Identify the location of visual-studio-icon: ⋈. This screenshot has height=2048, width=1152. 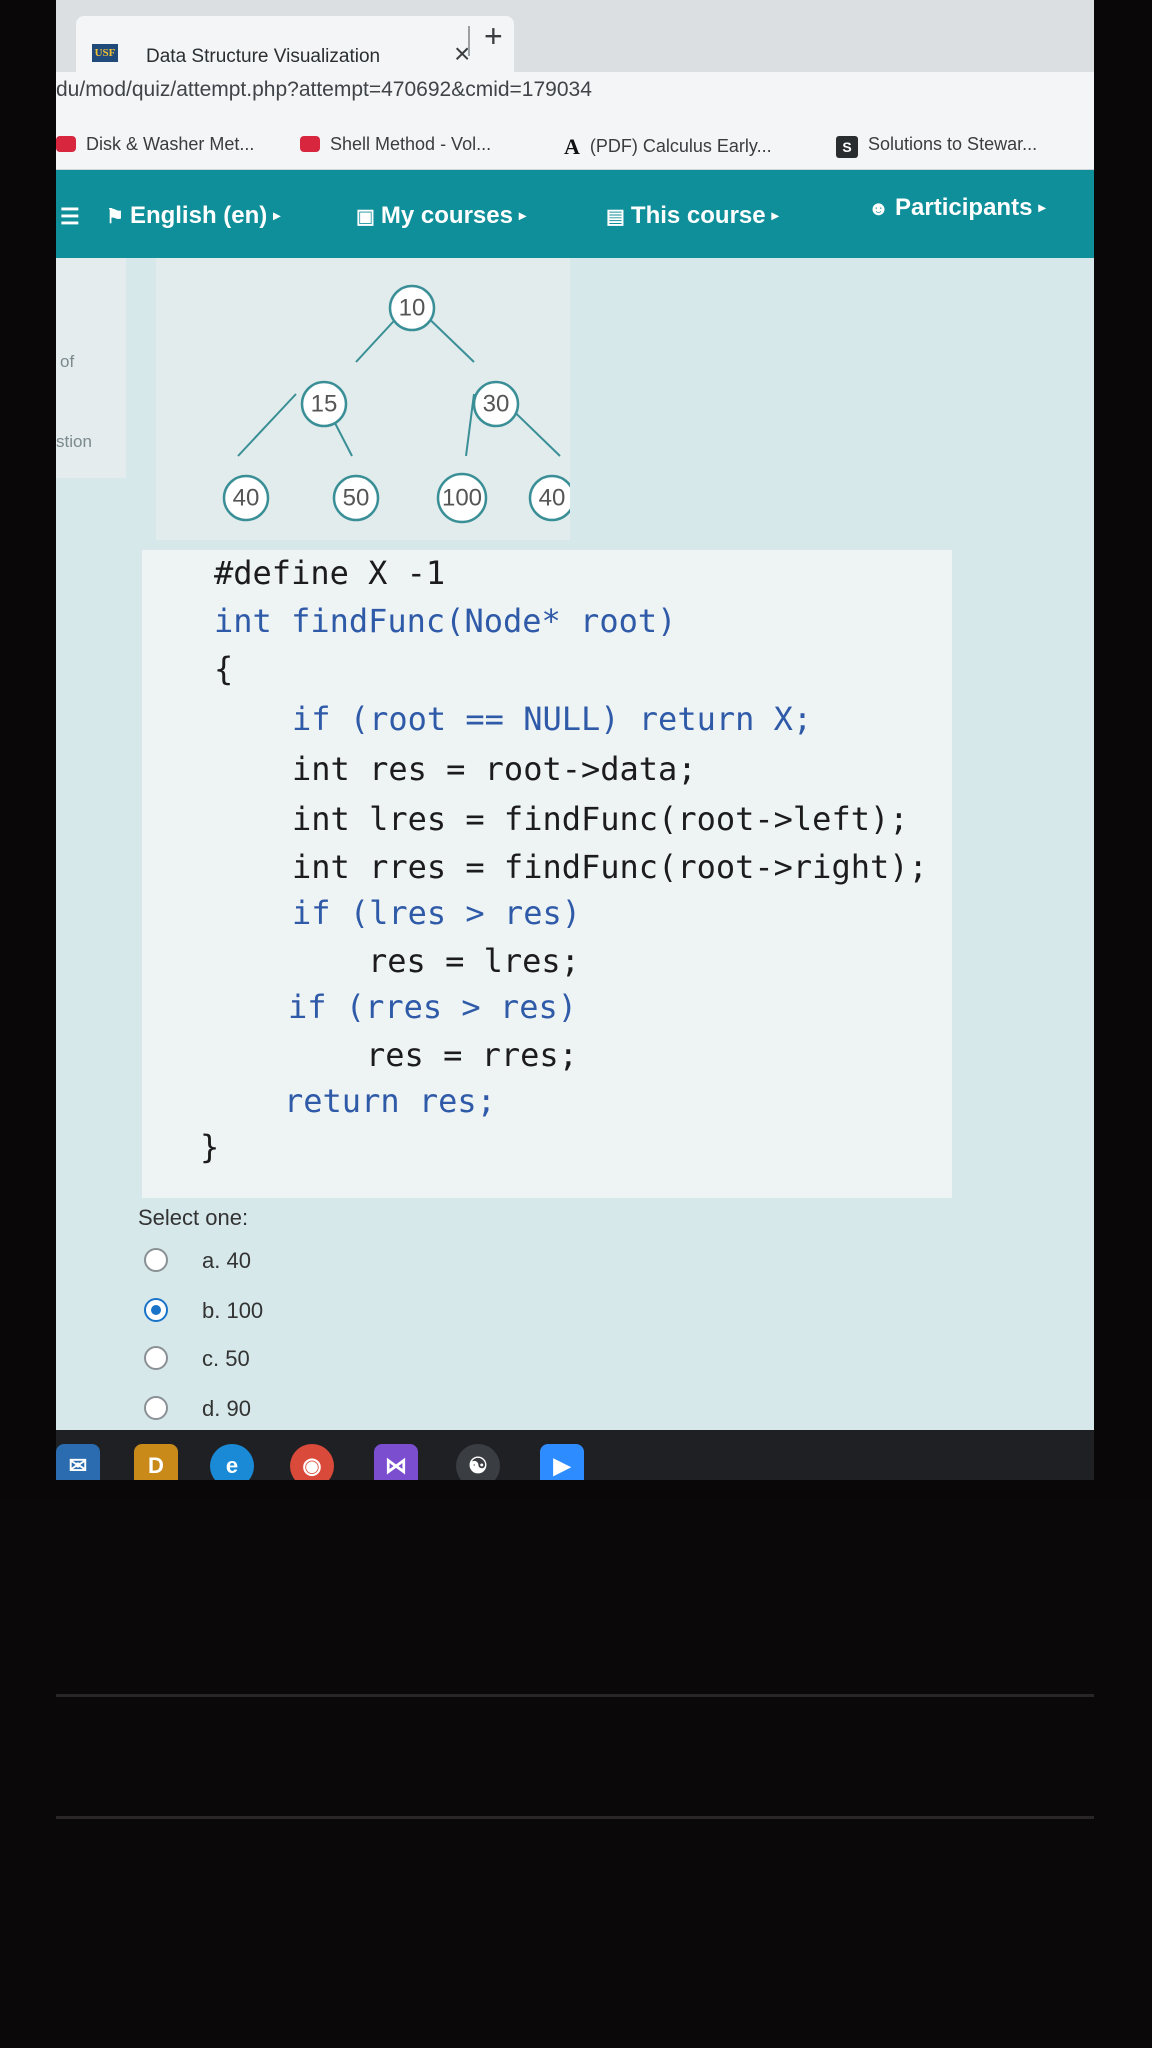
(396, 1462).